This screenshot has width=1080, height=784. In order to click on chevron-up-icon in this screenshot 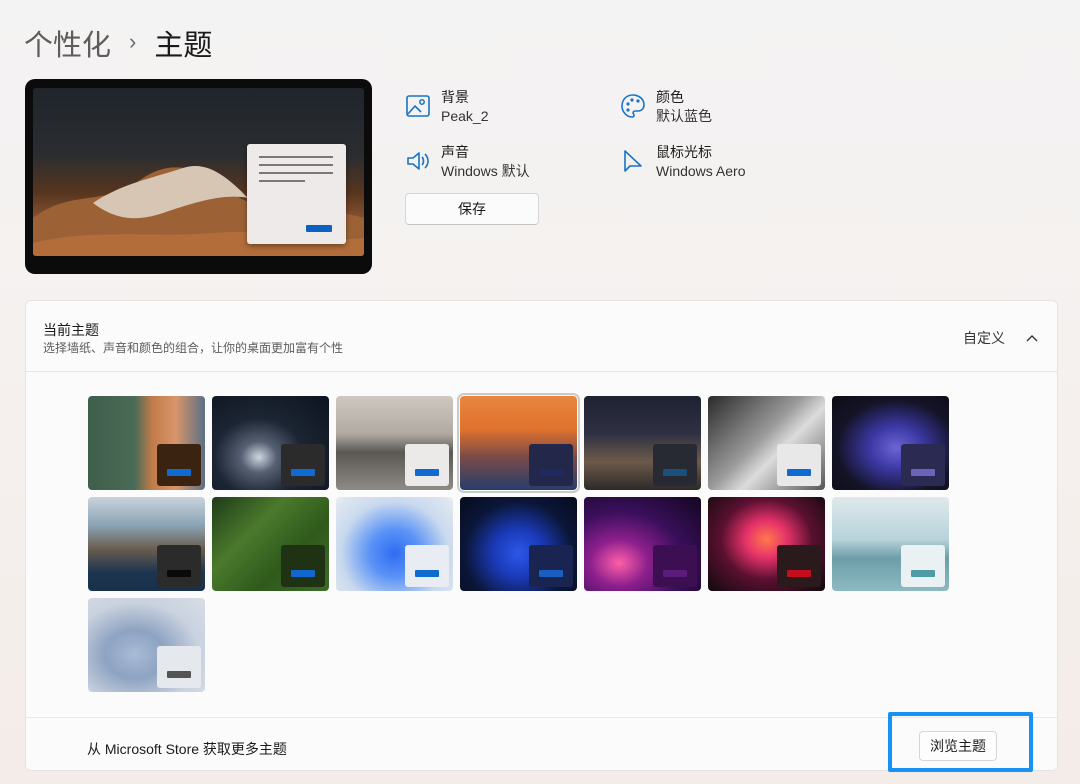, I will do `click(1032, 338)`.